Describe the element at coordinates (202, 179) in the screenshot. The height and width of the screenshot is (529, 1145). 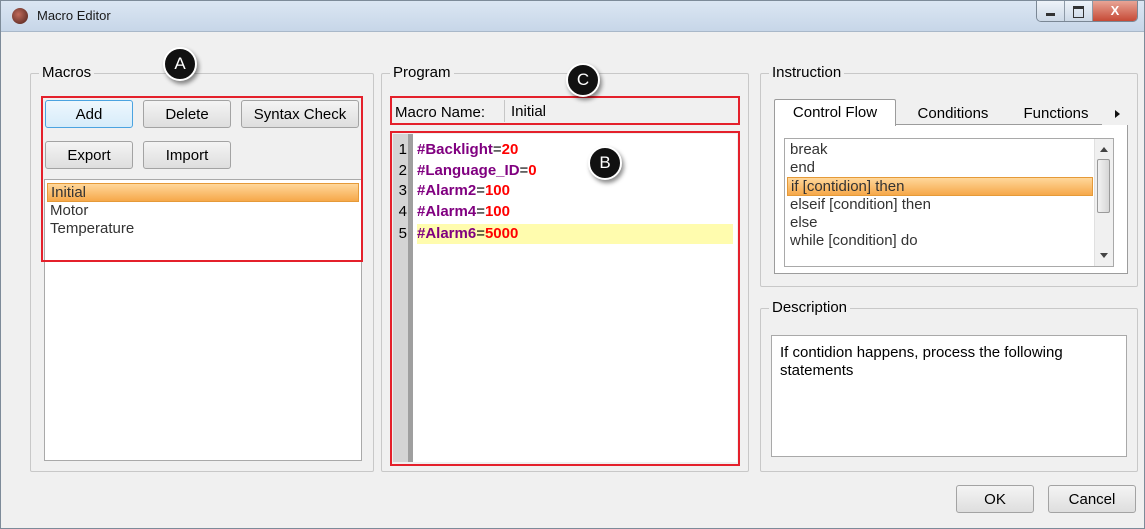
I see `annotation-box-a` at that location.